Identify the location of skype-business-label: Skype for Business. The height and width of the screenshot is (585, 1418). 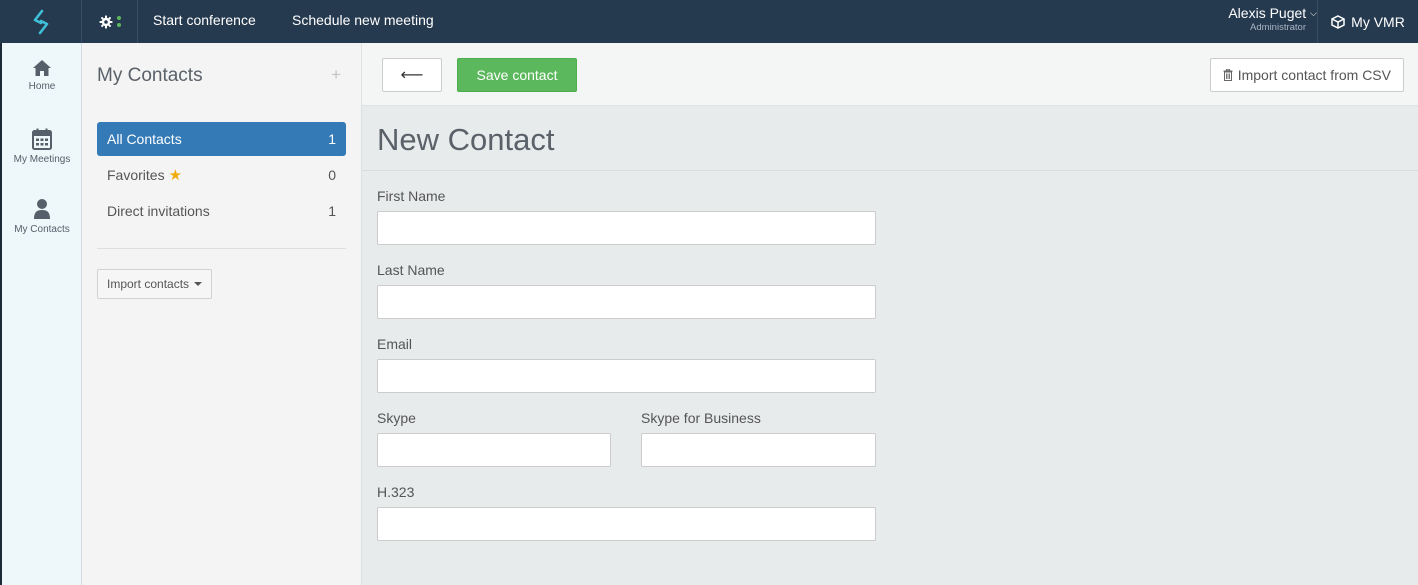
(701, 418).